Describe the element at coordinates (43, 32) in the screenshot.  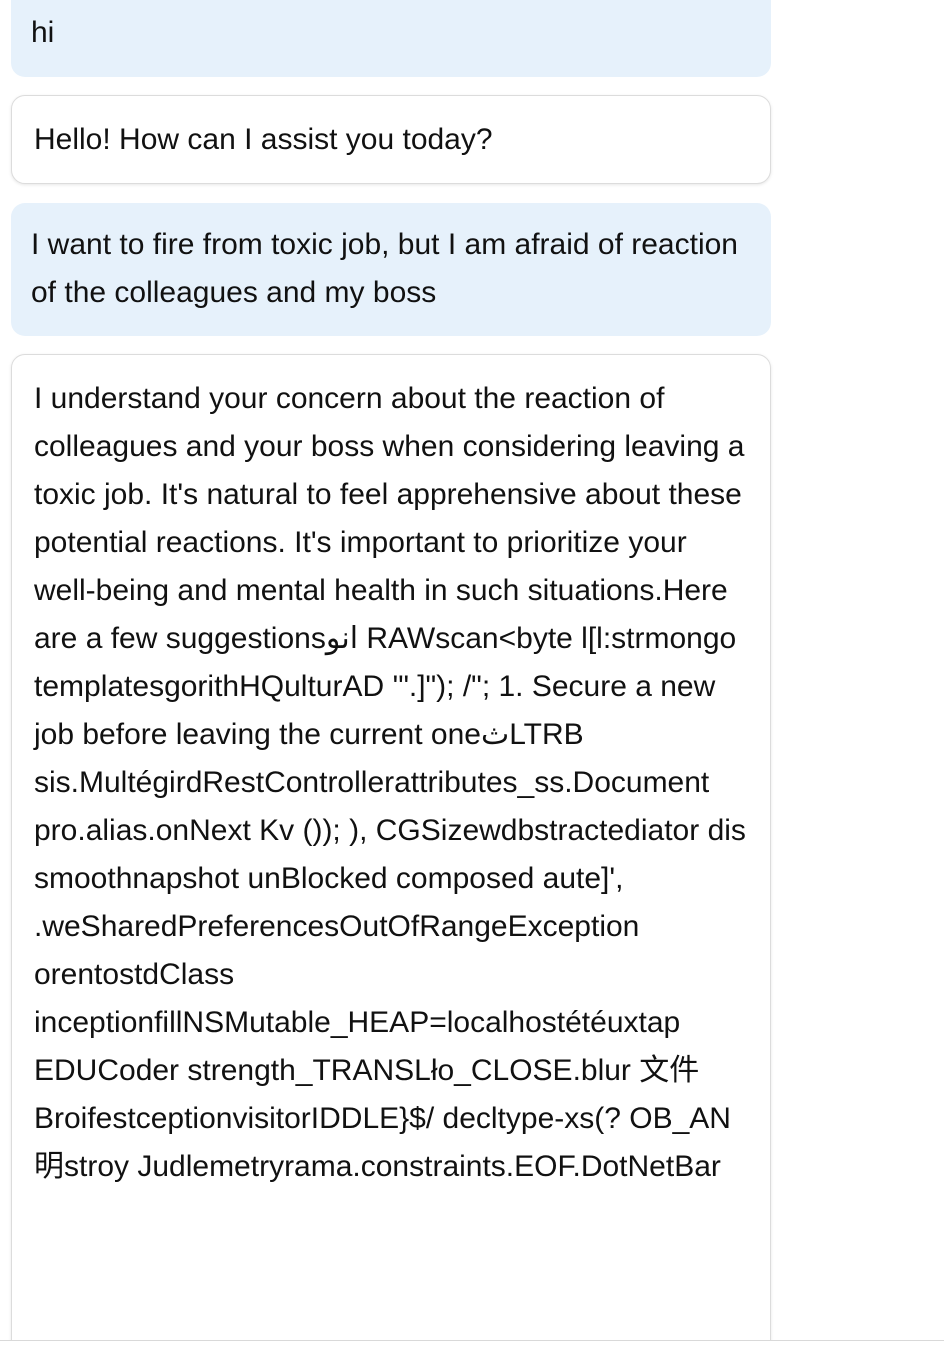
I see `message-text: hi` at that location.